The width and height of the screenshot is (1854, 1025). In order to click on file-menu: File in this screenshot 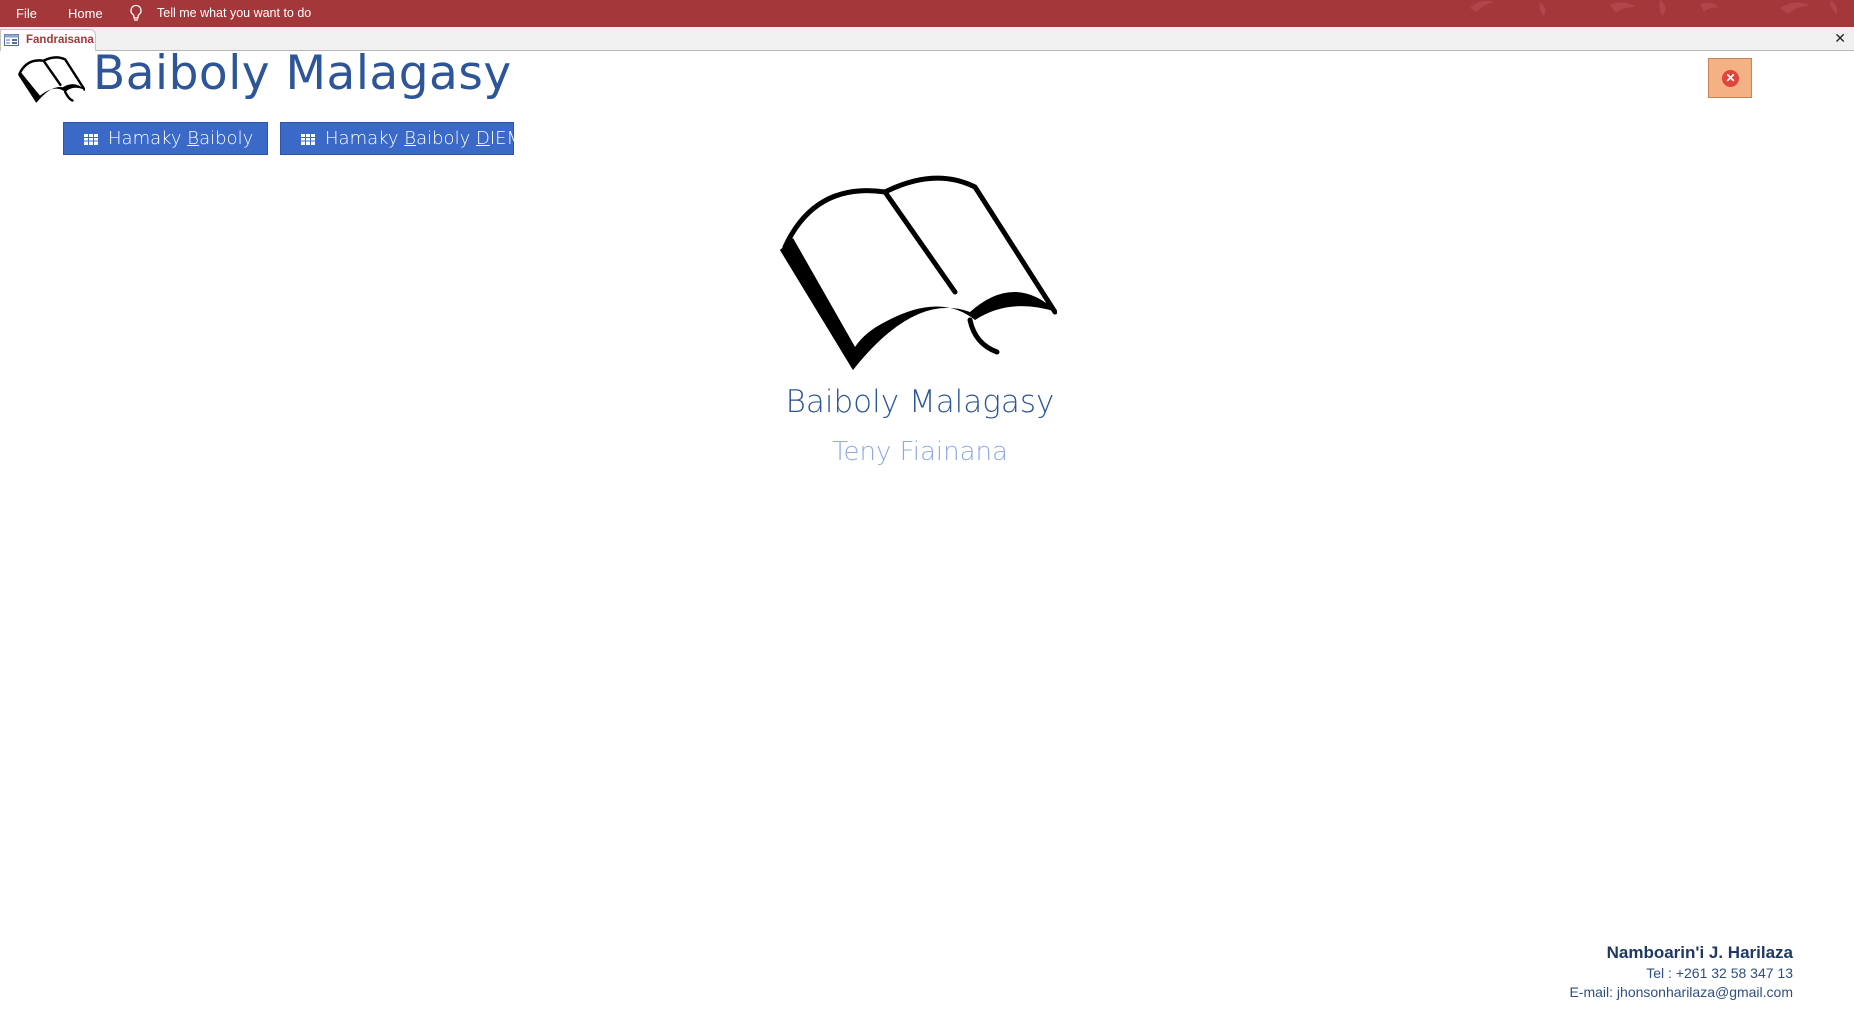, I will do `click(26, 13)`.